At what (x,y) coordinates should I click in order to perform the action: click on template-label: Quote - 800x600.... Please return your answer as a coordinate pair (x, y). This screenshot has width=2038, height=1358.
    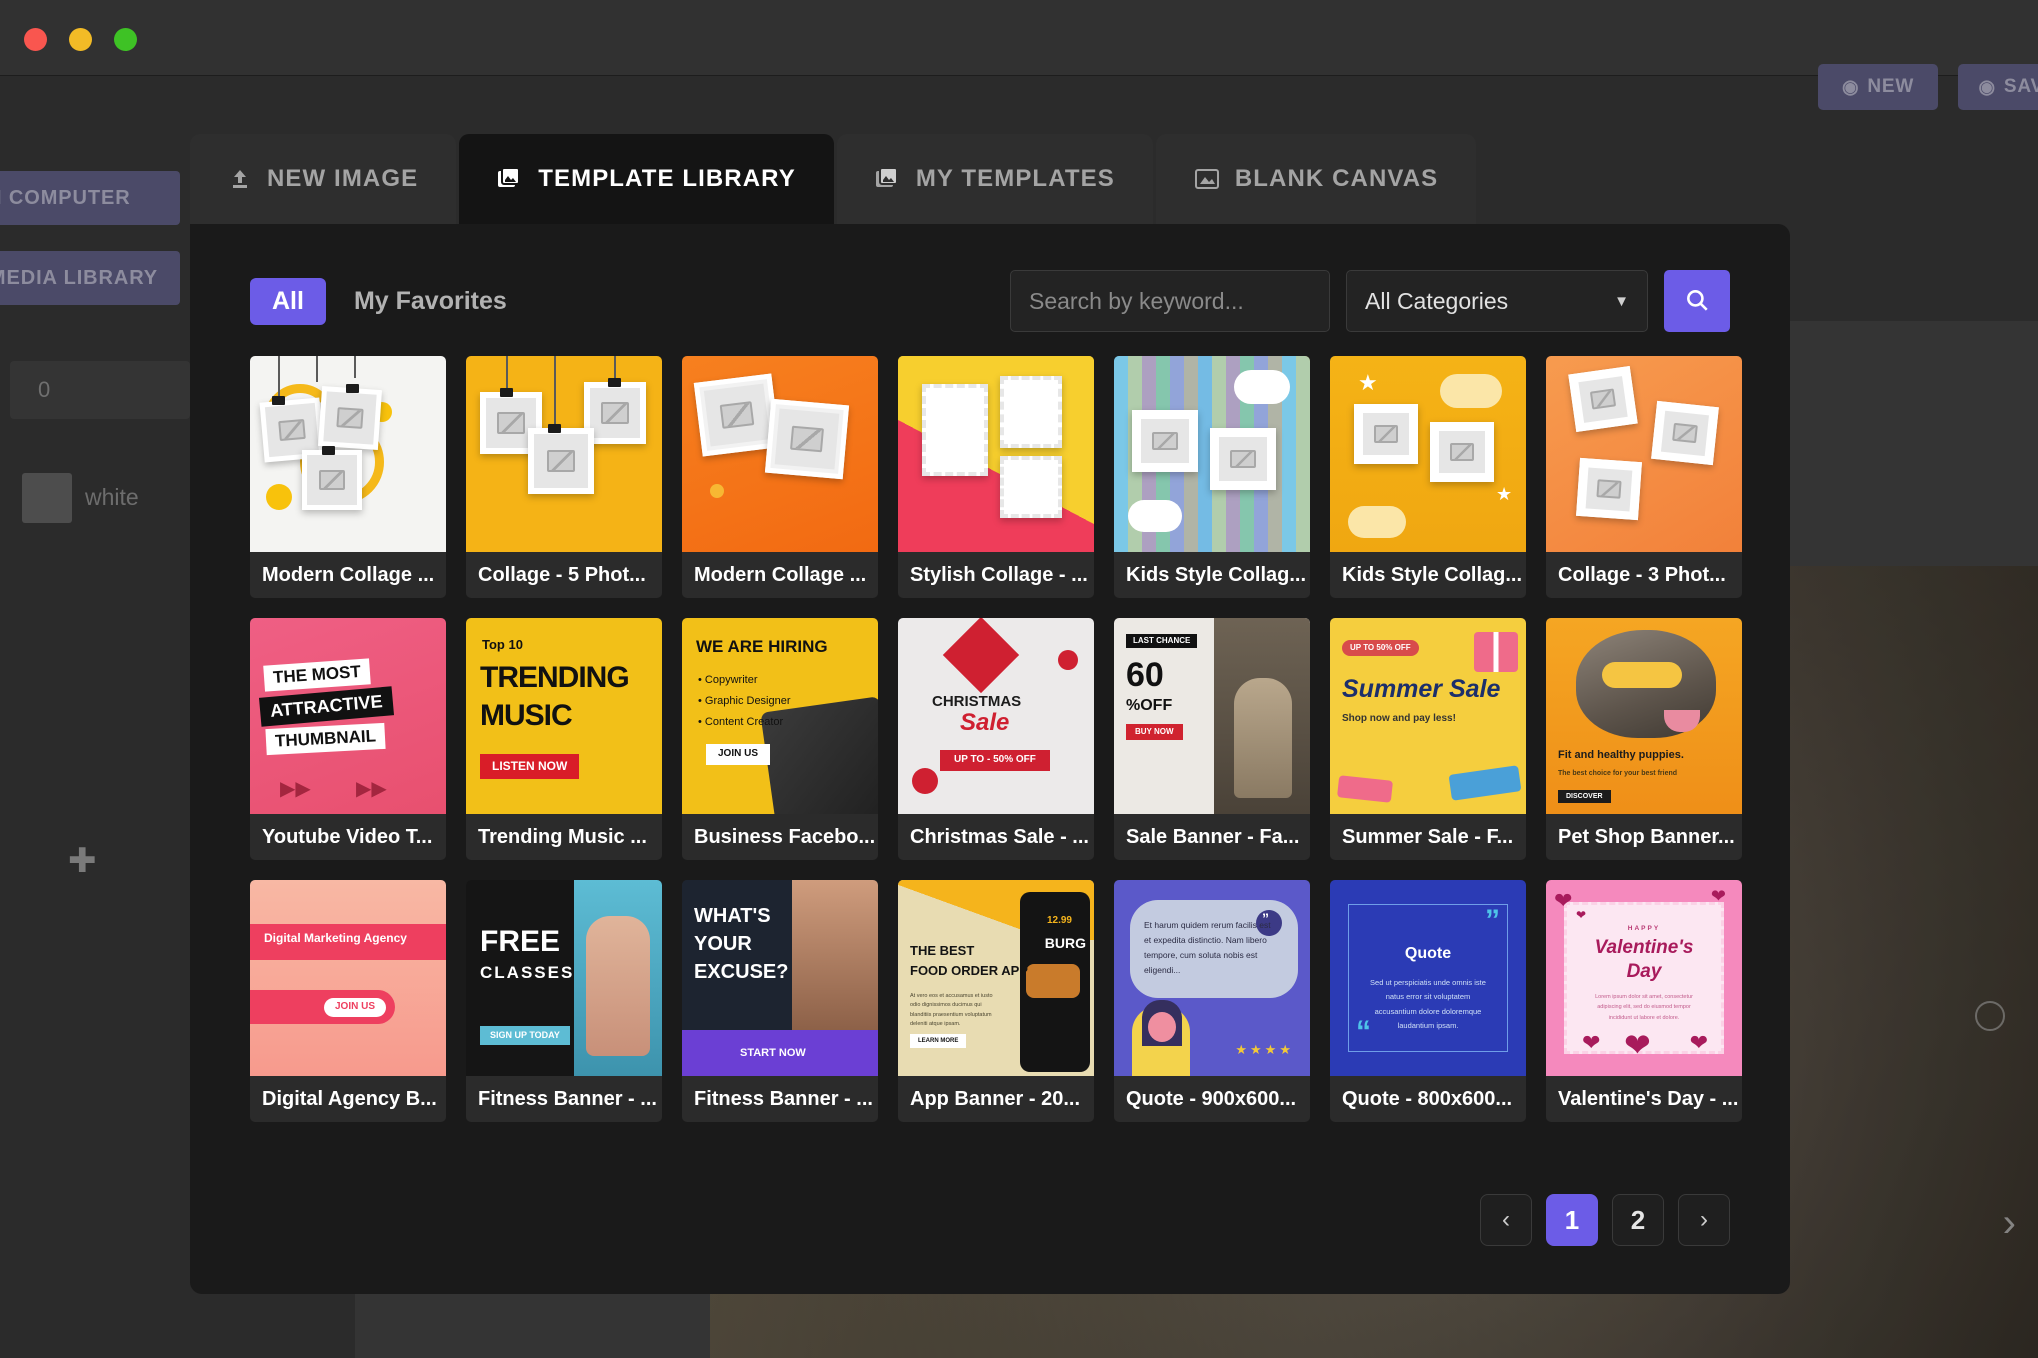
    Looking at the image, I should click on (1427, 1098).